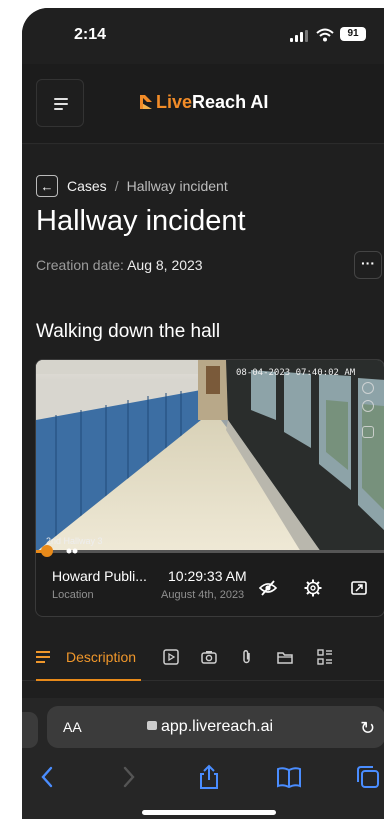 The image size is (384, 819). I want to click on settings-icon, so click(313, 588).